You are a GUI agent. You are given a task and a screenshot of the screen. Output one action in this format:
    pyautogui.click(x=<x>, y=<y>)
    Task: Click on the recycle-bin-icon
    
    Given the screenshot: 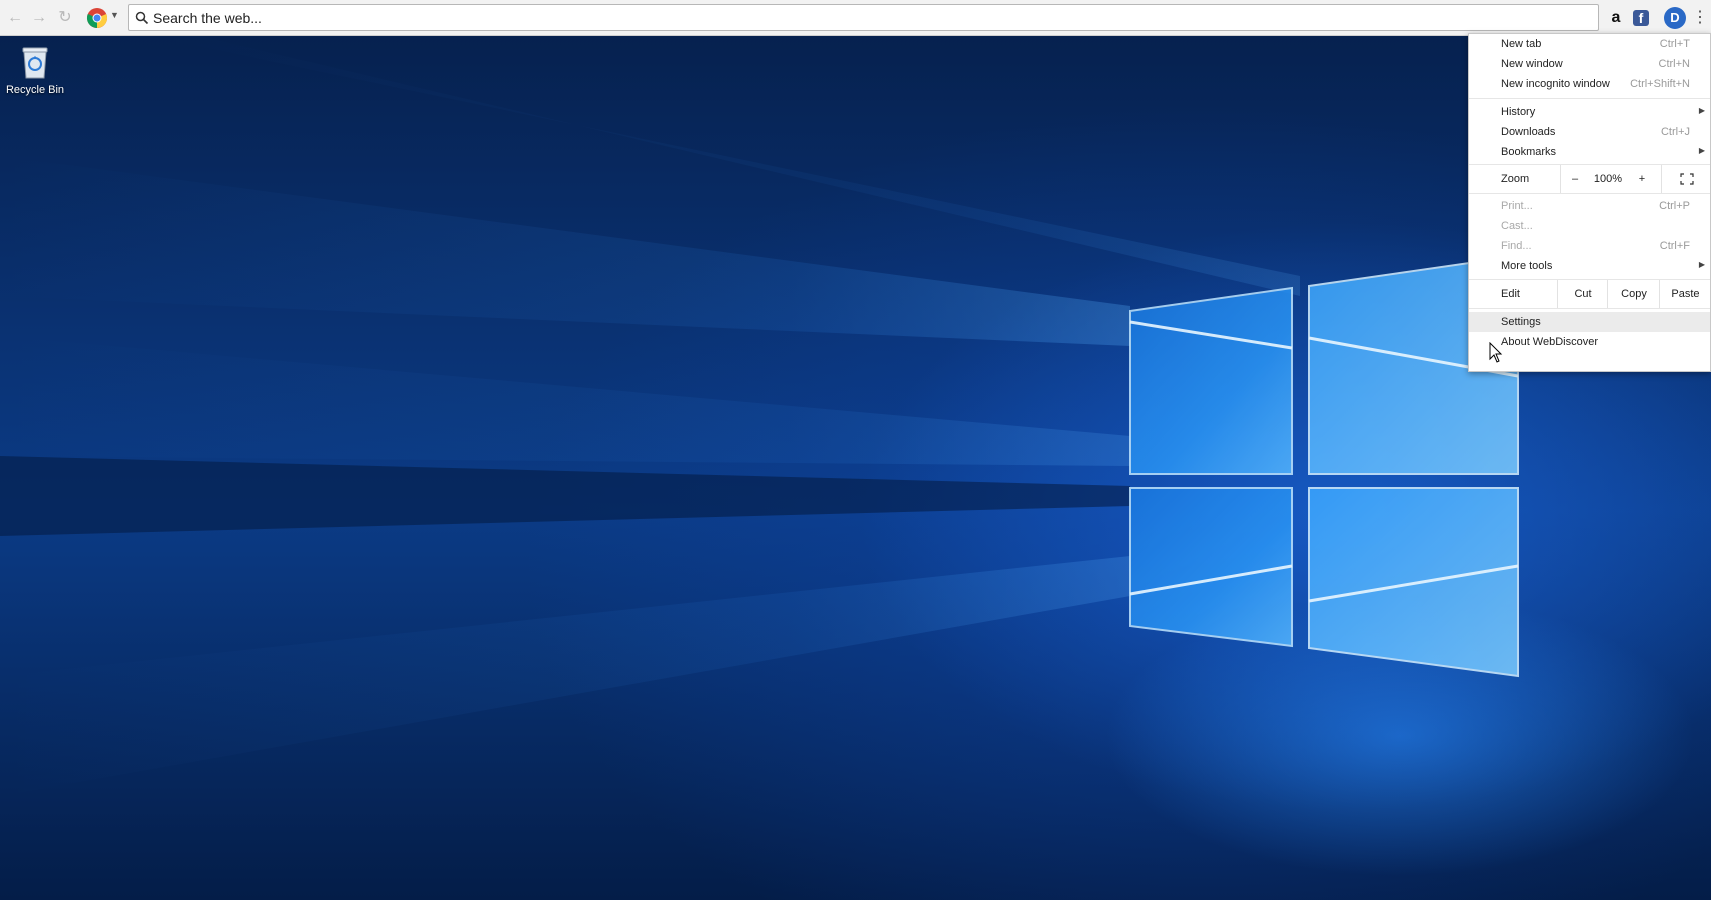 What is the action you would take?
    pyautogui.click(x=35, y=62)
    